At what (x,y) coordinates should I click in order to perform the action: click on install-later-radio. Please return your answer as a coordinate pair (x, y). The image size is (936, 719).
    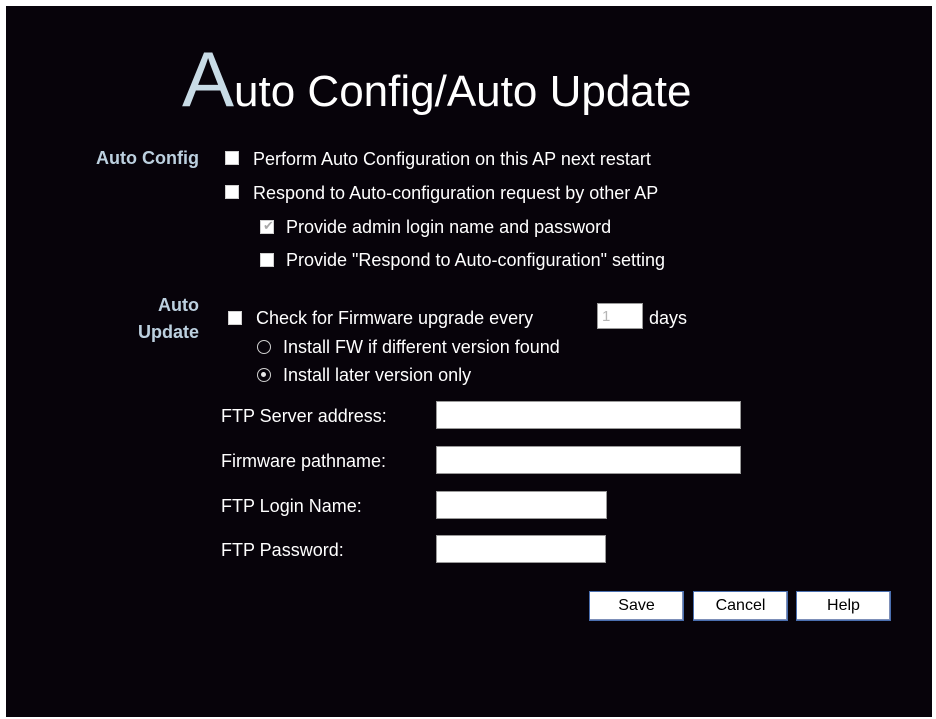
    Looking at the image, I should click on (264, 375).